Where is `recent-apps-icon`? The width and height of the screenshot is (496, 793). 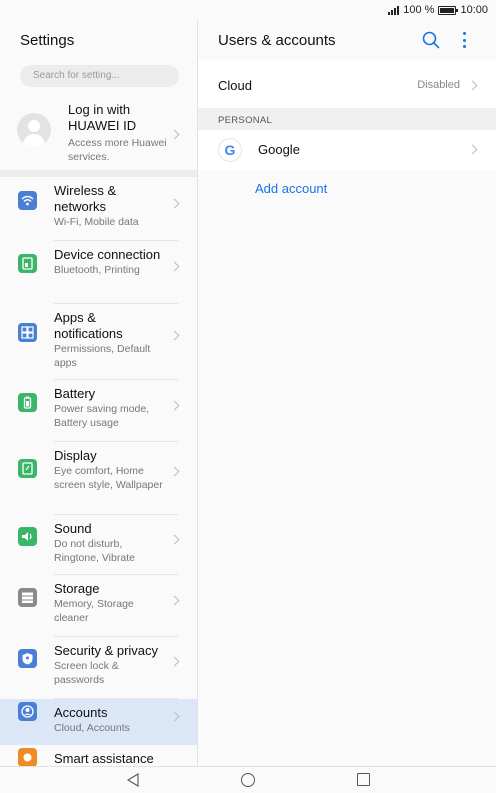 recent-apps-icon is located at coordinates (363, 779).